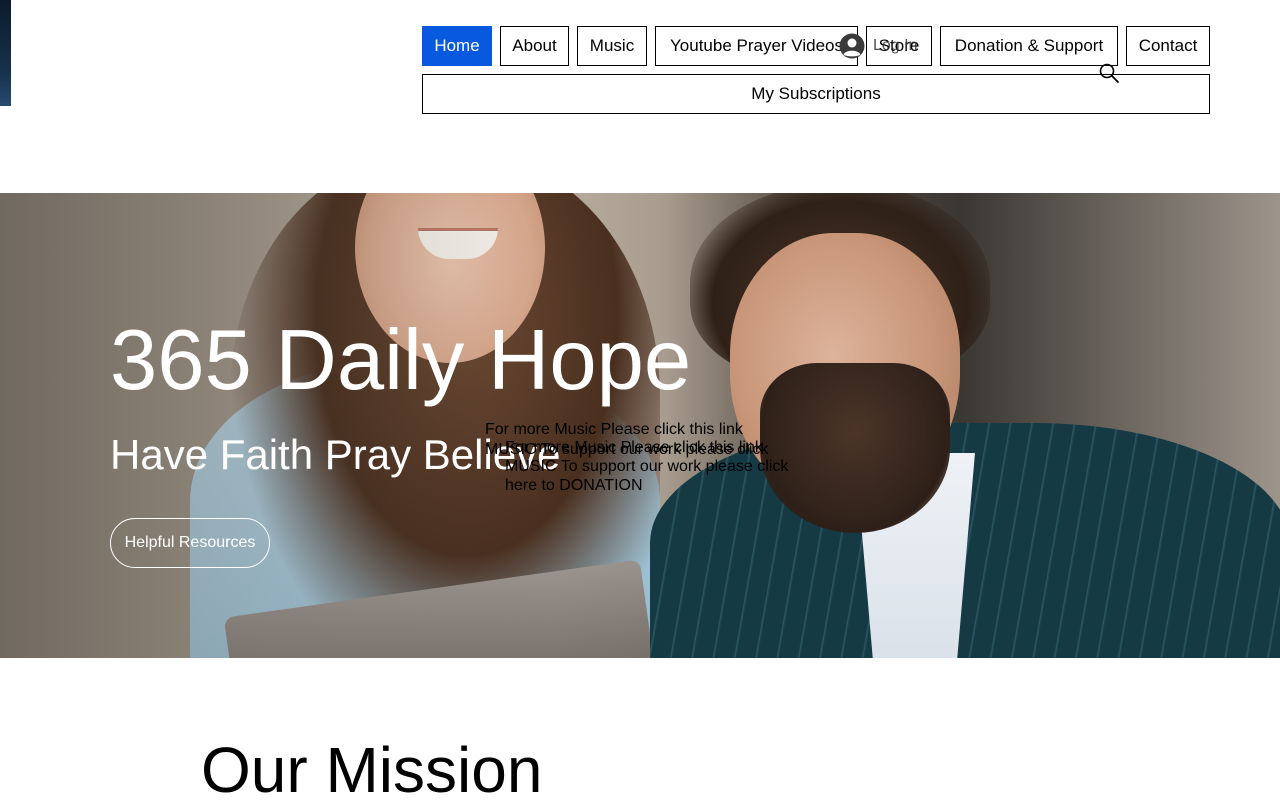  What do you see at coordinates (855, 448) in the screenshot?
I see `hero-photo-man-beard` at bounding box center [855, 448].